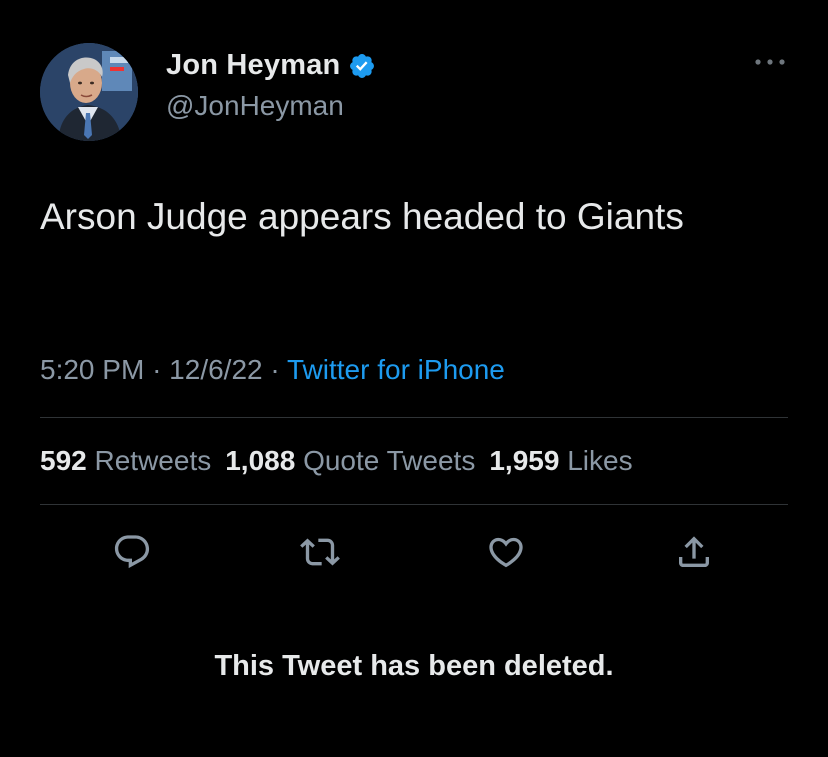  What do you see at coordinates (153, 460) in the screenshot?
I see `retweets-label: Retweets` at bounding box center [153, 460].